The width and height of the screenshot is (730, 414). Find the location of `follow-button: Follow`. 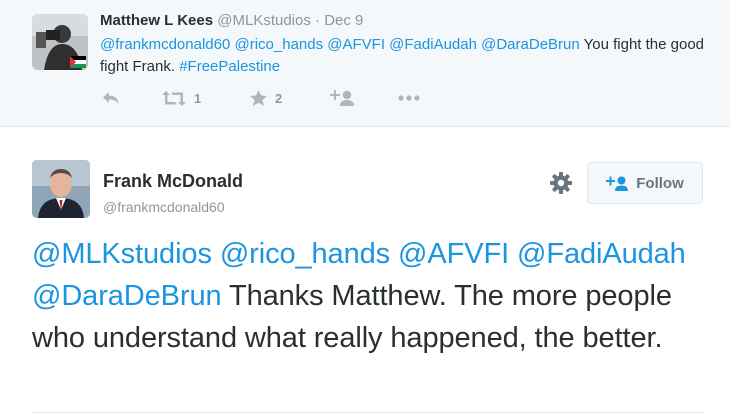

follow-button: Follow is located at coordinates (645, 183).